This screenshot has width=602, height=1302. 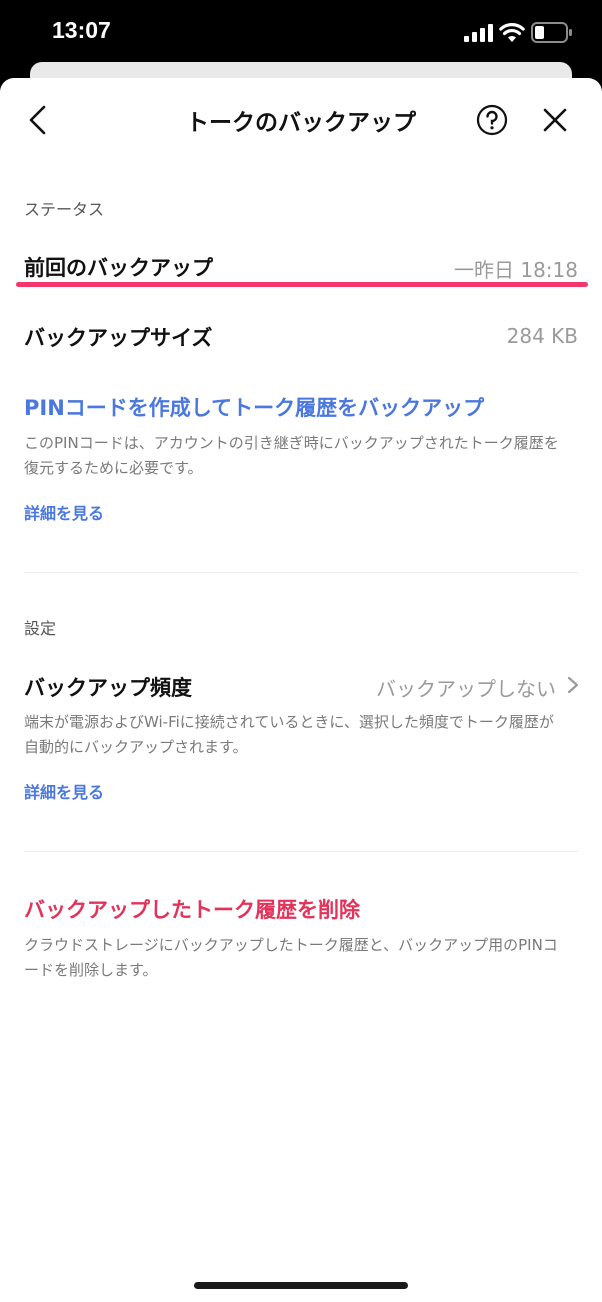 I want to click on backup-size-label: バックアップサイズ, so click(x=118, y=338).